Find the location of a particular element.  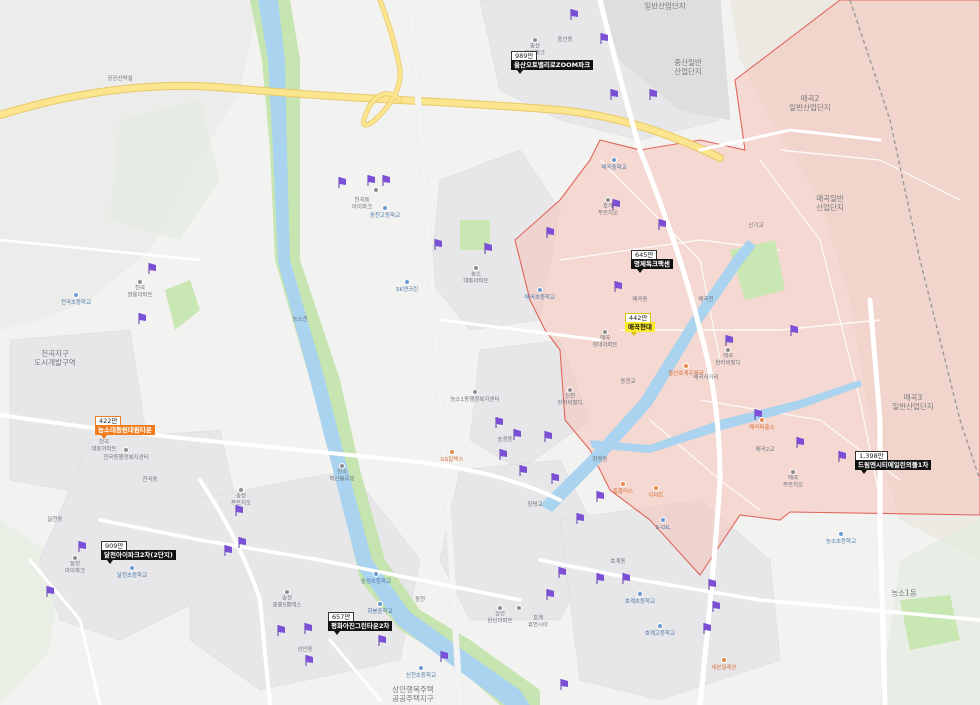

post-office-icon is located at coordinates (686, 366).